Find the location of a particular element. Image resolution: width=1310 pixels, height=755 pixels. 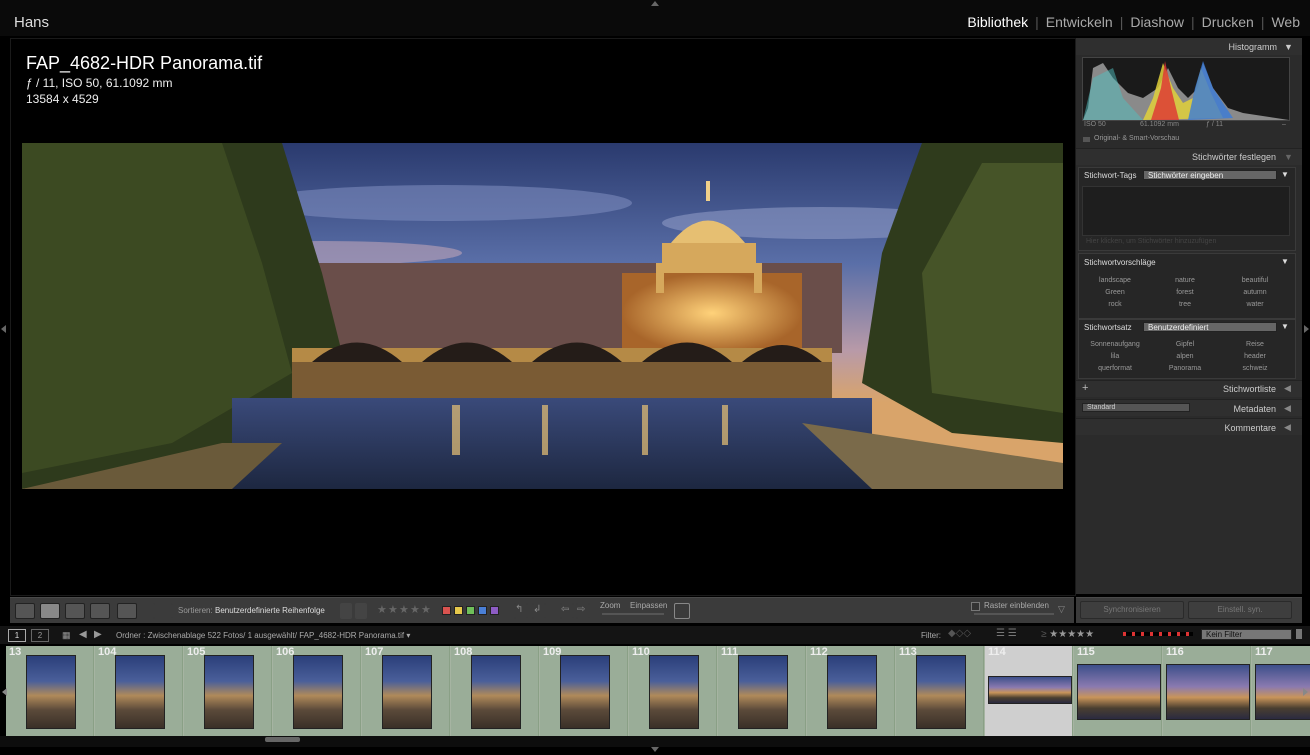

module-web: Web is located at coordinates (1285, 22).